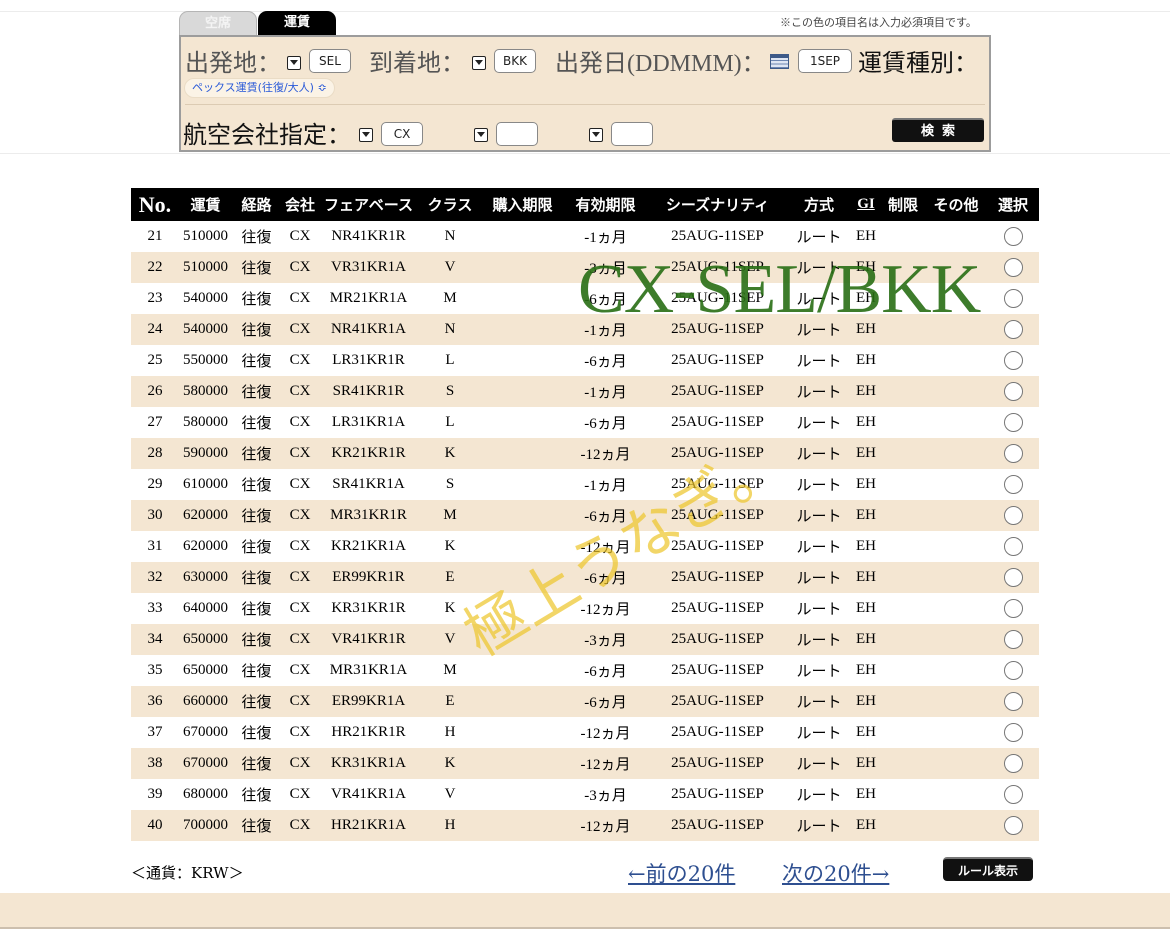 The height and width of the screenshot is (934, 1170). Describe the element at coordinates (205, 670) in the screenshot. I see `col-fare-cell: 650000` at that location.